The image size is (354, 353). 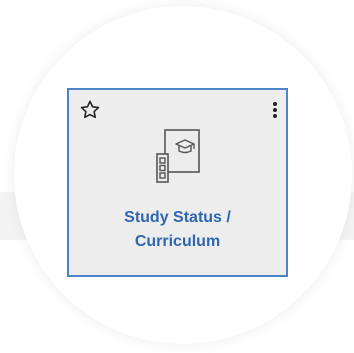 I want to click on tile-title: Study Status / Curriculum, so click(x=177, y=230).